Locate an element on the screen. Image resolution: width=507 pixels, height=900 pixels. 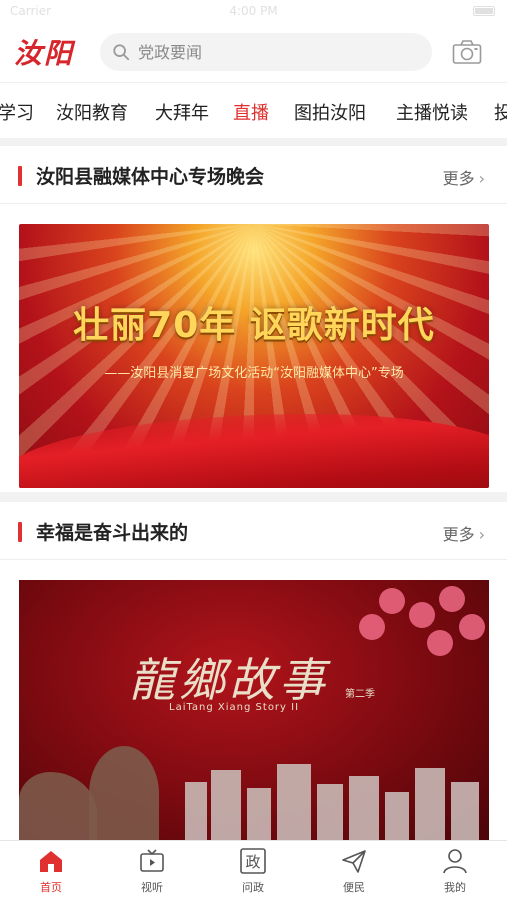
section-header: 汝阳县融媒体中心专场晚会 更多 › is located at coordinates (253, 175).